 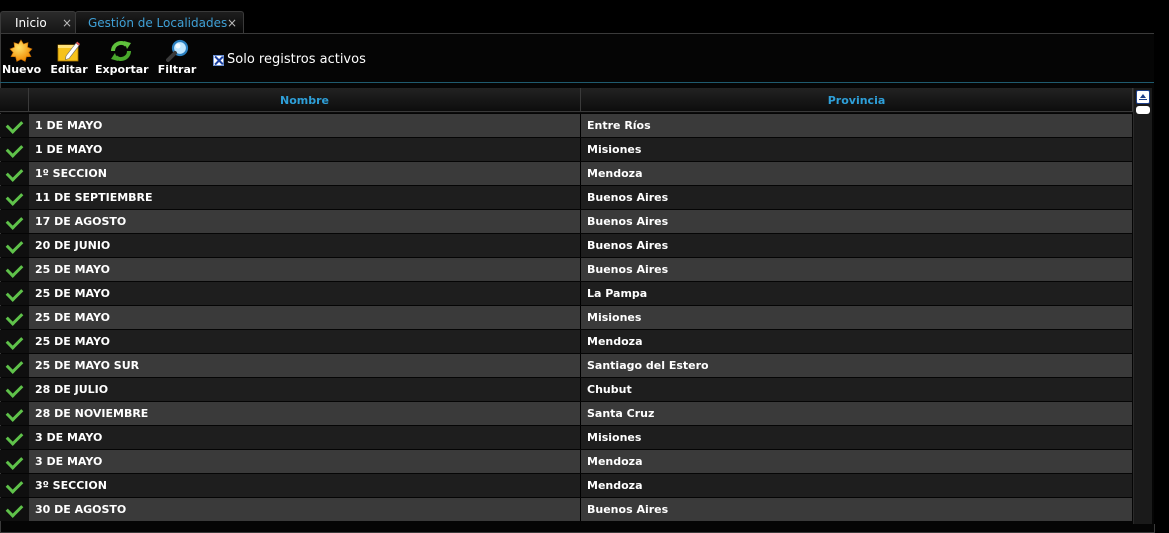 What do you see at coordinates (584, 17) in the screenshot?
I see `tab-bar: Inicio × Gestión de Localidades ×` at bounding box center [584, 17].